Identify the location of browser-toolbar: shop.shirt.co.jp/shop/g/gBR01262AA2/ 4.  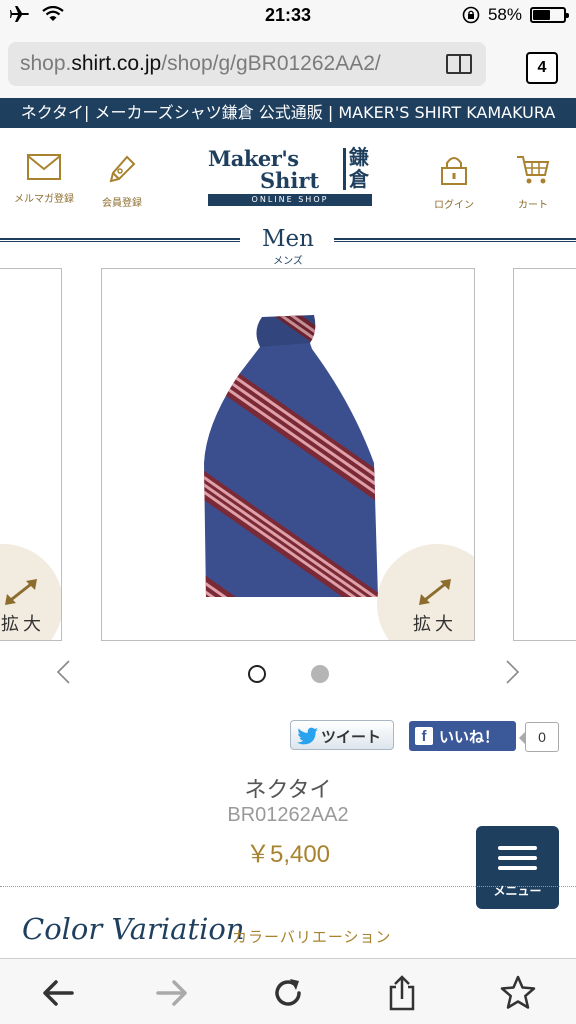
(288, 65).